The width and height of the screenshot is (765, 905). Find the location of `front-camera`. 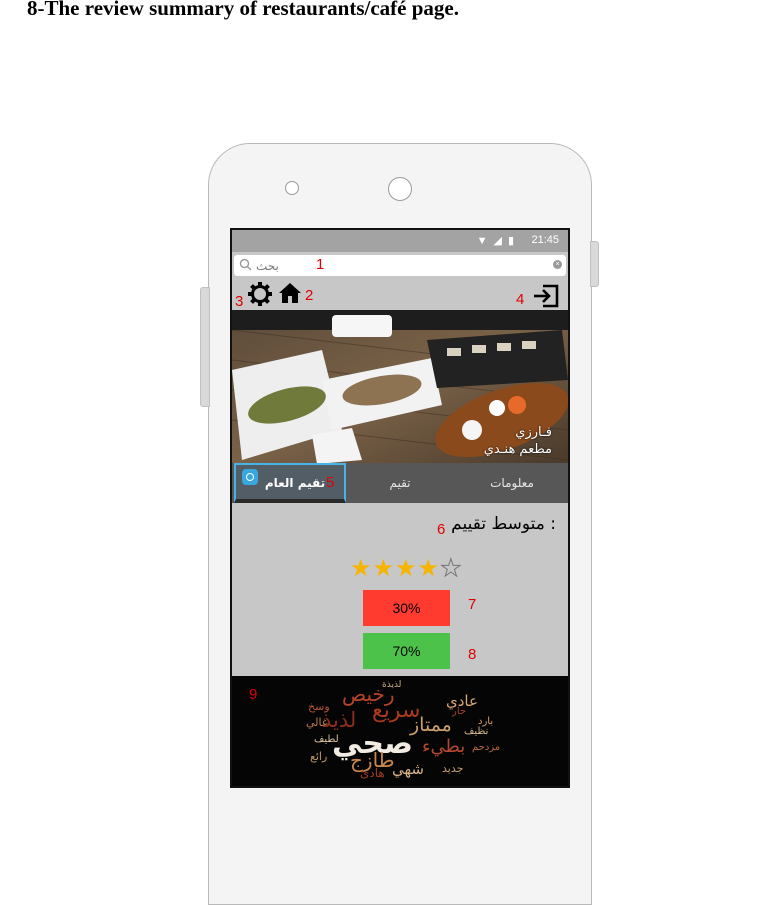

front-camera is located at coordinates (292, 188).